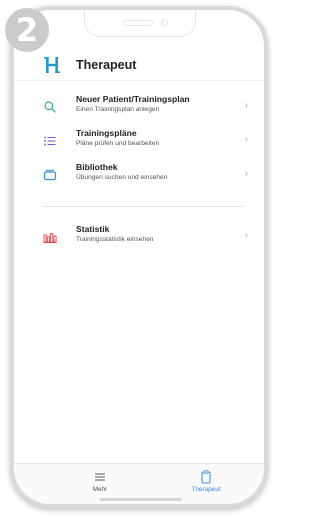  Describe the element at coordinates (106, 65) in the screenshot. I see `page-title: Therapeut` at that location.